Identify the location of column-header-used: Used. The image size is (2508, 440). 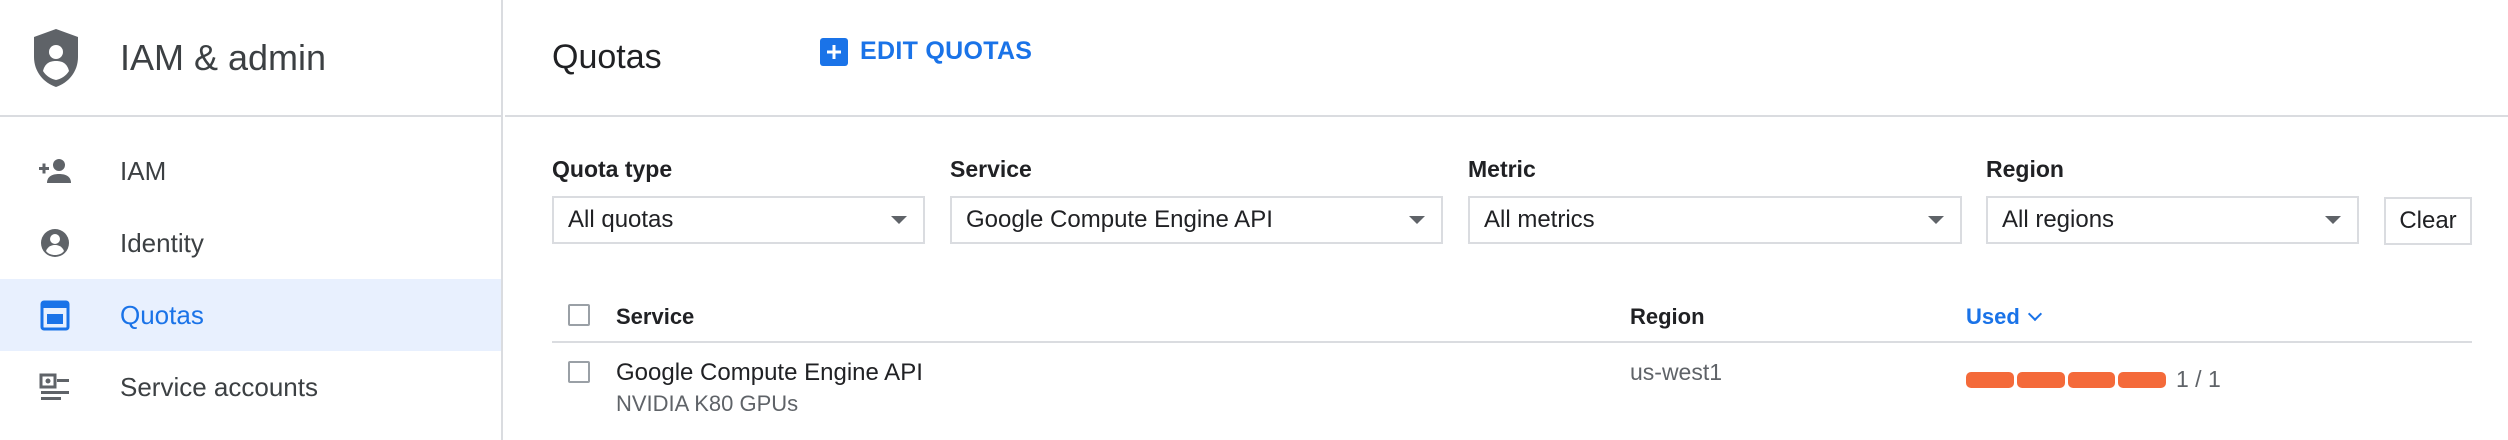
(2004, 317).